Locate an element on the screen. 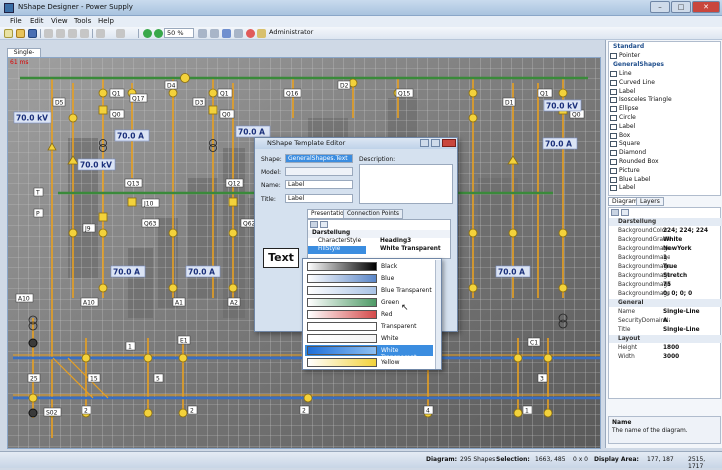 This screenshot has width=722, height=470. prop-row: Title Single-Line is located at coordinates (665, 330).